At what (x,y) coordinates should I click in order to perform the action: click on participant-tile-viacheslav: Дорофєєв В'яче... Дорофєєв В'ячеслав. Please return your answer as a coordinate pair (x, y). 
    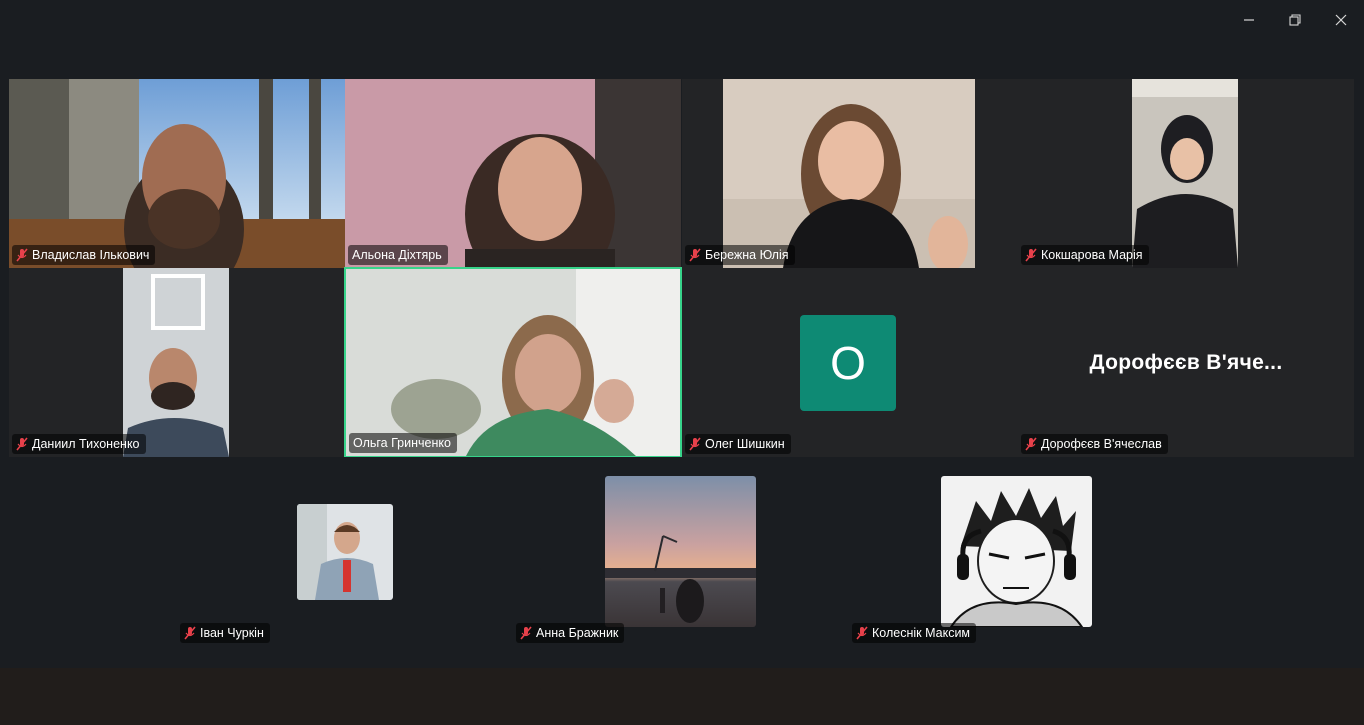
    Looking at the image, I should click on (1186, 362).